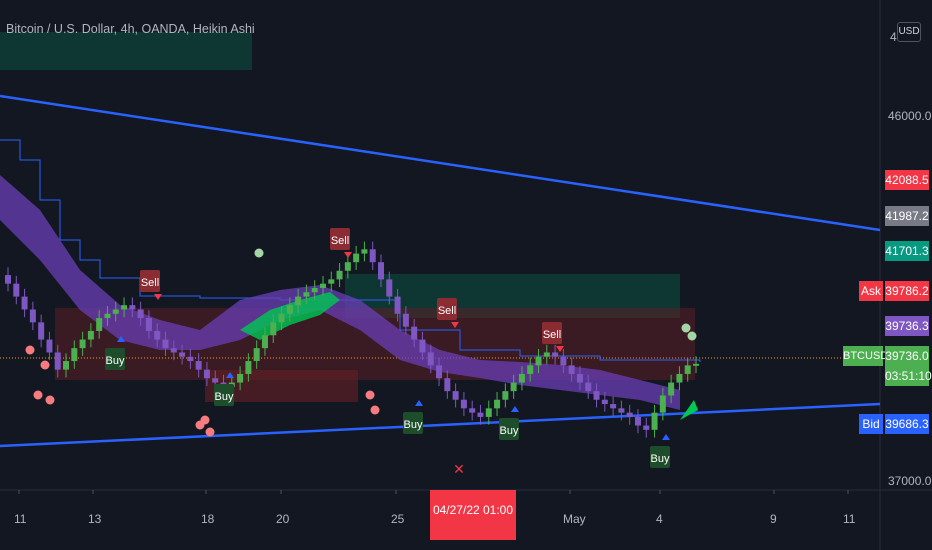 This screenshot has height=550, width=932. Describe the element at coordinates (893, 37) in the screenshot. I see `price-tick-partial: 4` at that location.